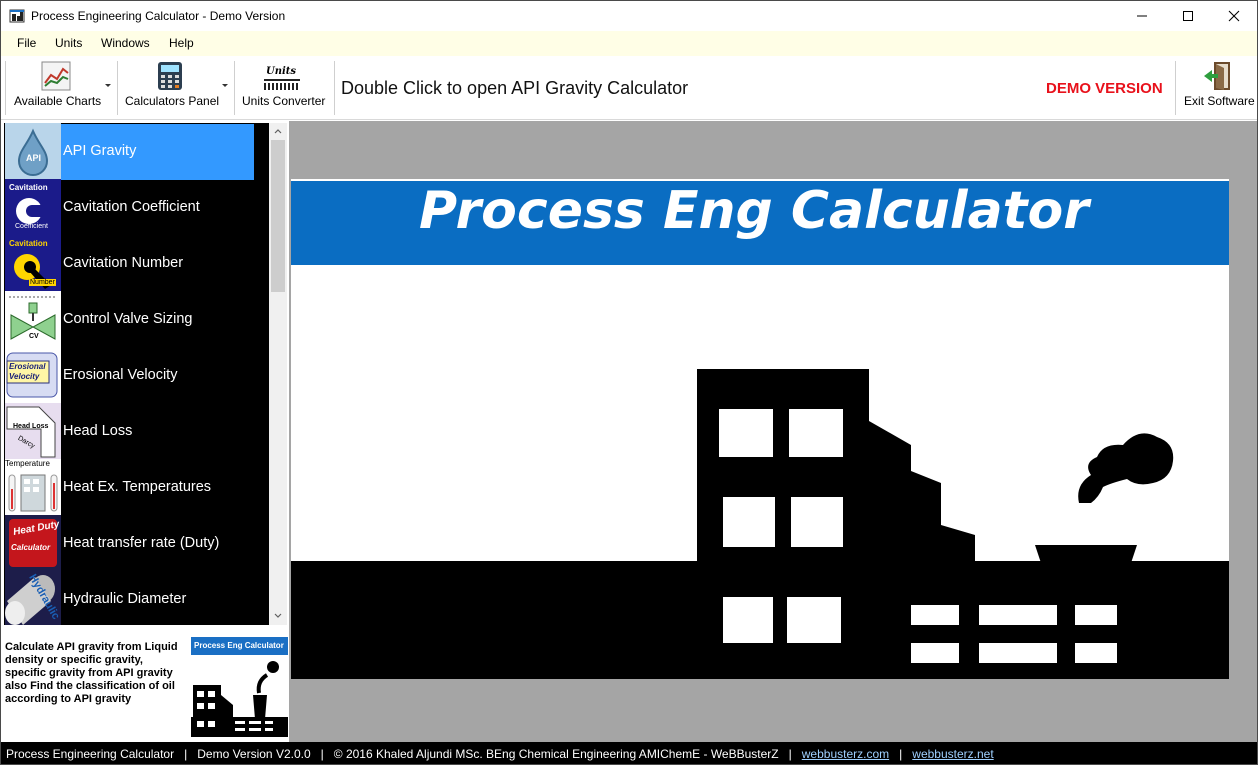  Describe the element at coordinates (56, 76) in the screenshot. I see `chart-icon` at that location.